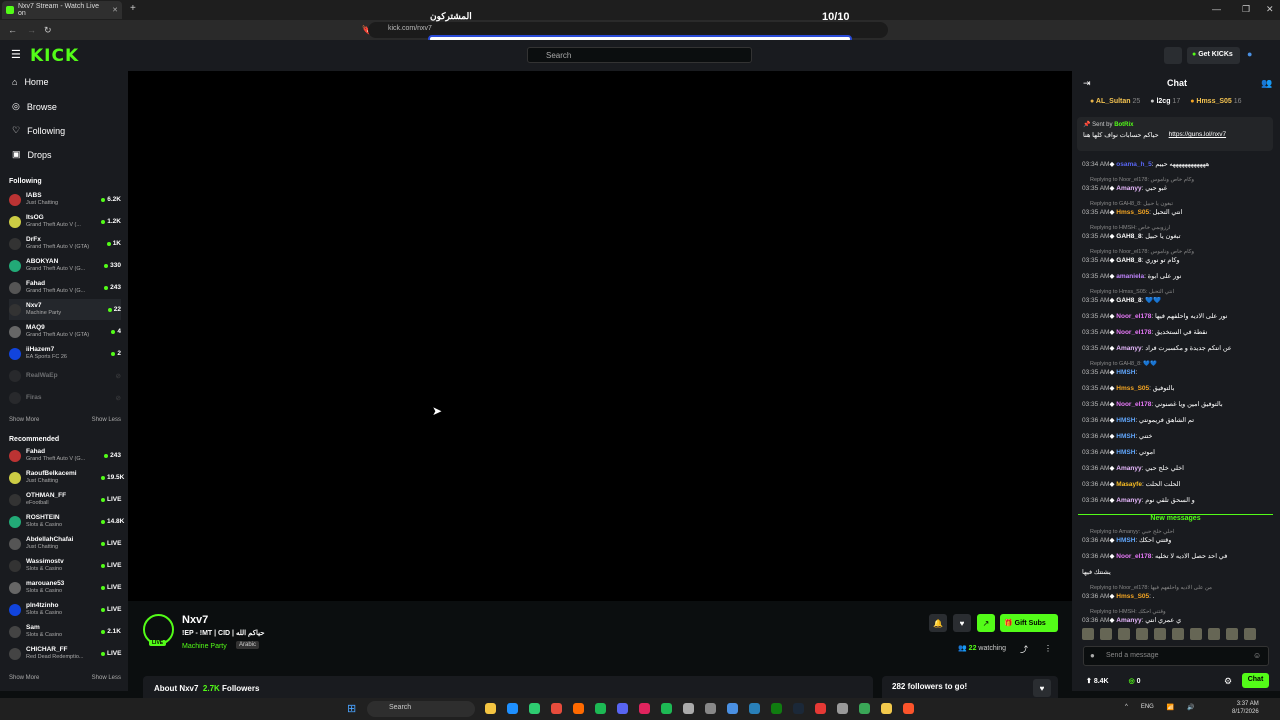 The image size is (1280, 720). I want to click on wifi-icon: 📶, so click(1170, 707).